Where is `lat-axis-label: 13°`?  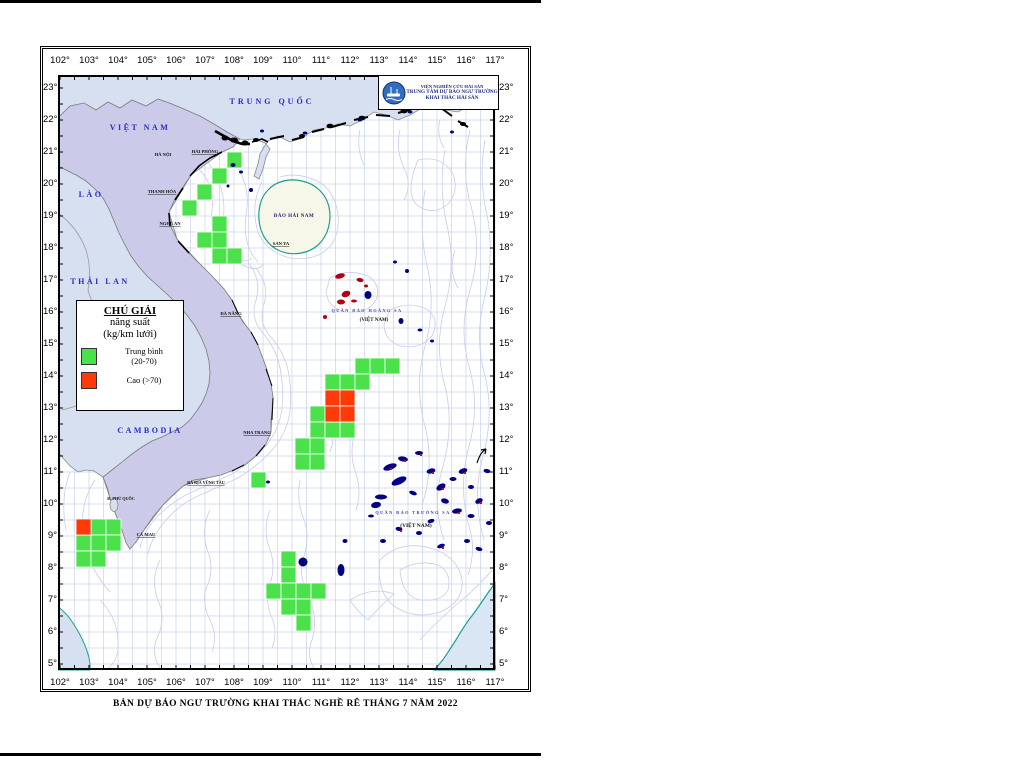 lat-axis-label: 13° is located at coordinates (50, 407).